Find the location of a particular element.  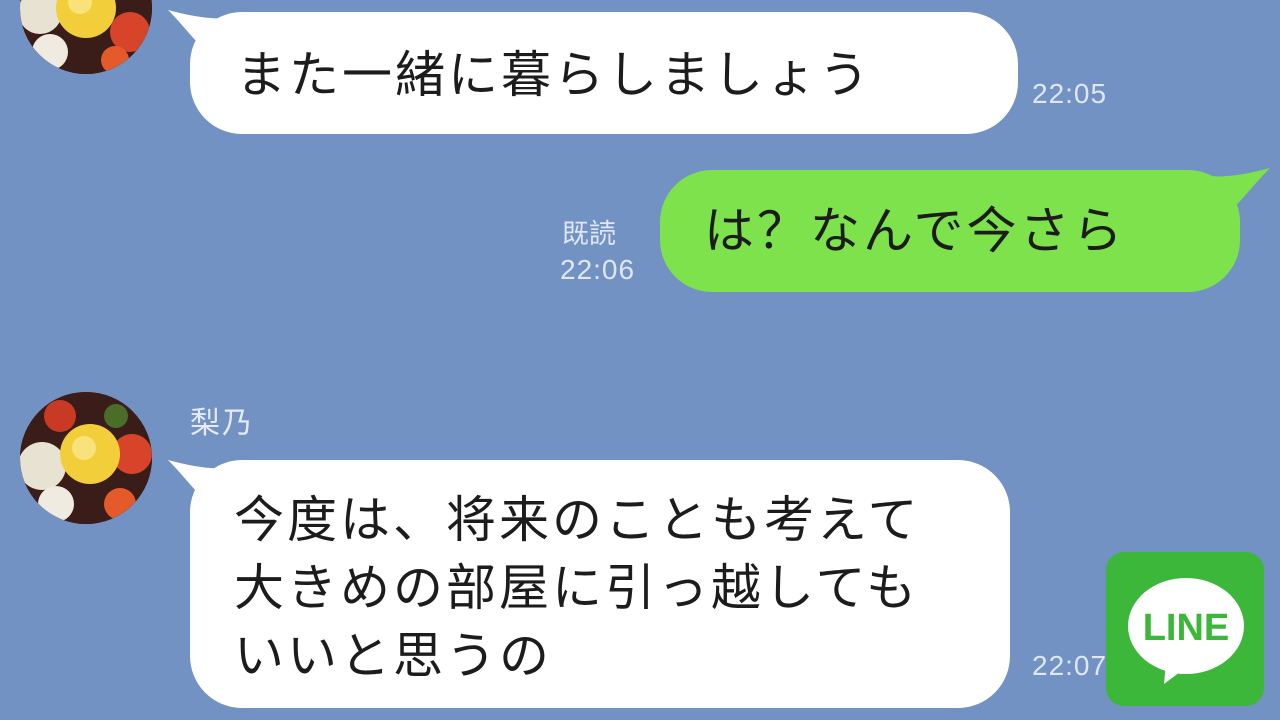

line-logo-text: LINE is located at coordinates (1186, 628).